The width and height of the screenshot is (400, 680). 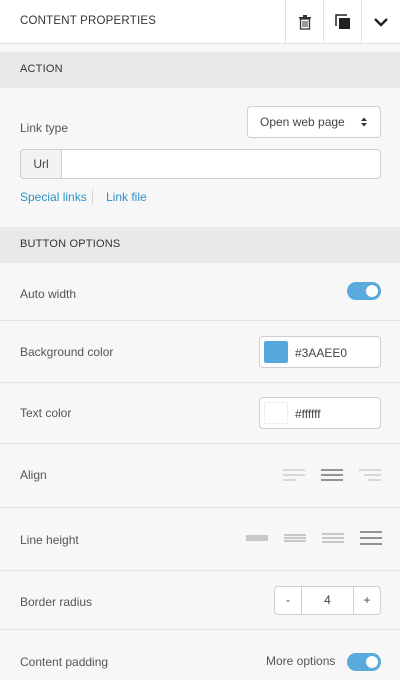 I want to click on link-type-value: Open web page, so click(x=302, y=122).